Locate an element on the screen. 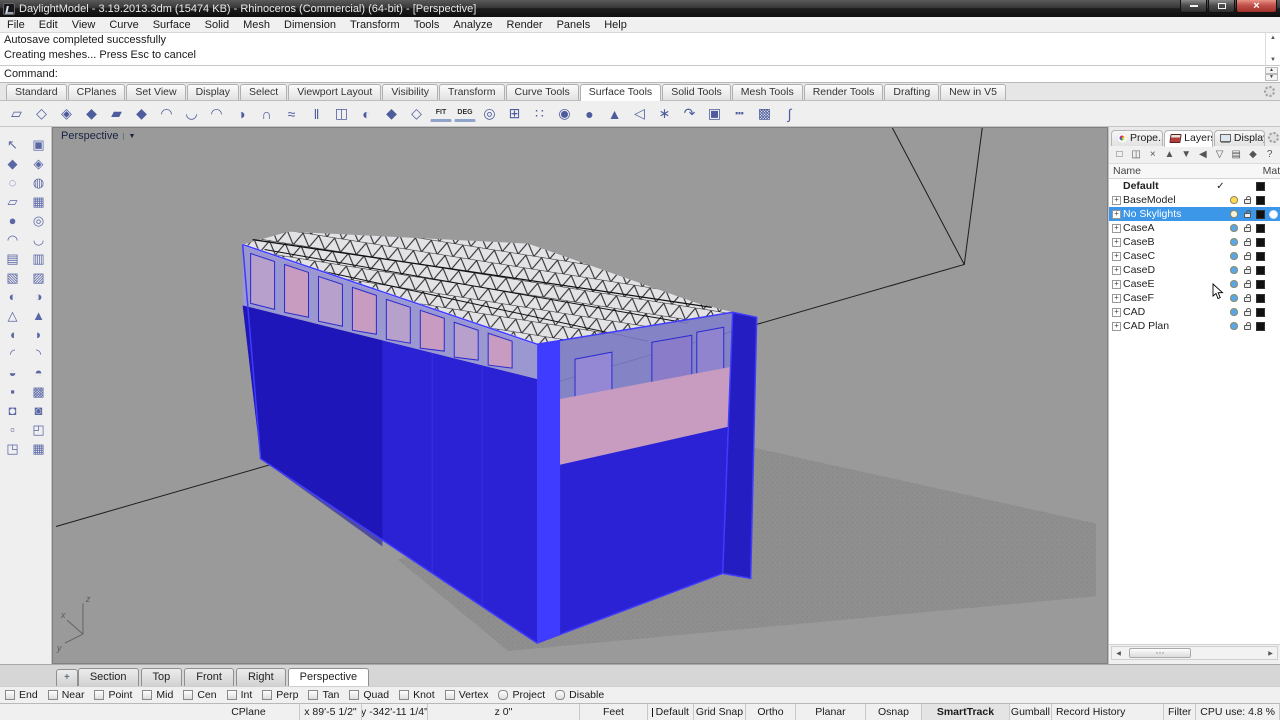 The width and height of the screenshot is (1280, 720). toolbar-tab: Set View is located at coordinates (156, 92).